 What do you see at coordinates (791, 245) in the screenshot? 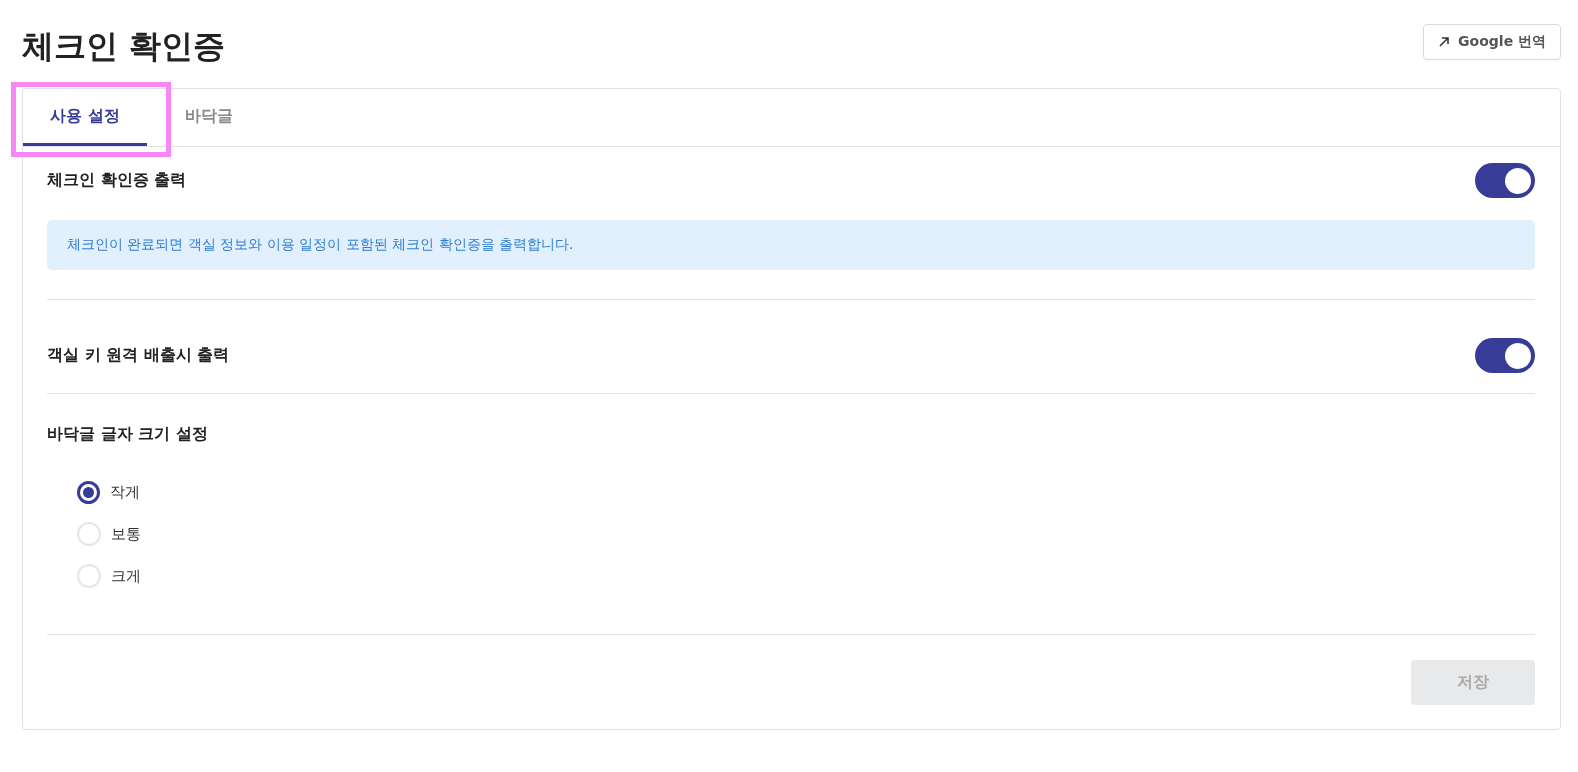
I see `info-message: 체크인이 완료되면 객실 정보와 이용 일정이 포함된 체크인 확인증을 출력합니다.` at bounding box center [791, 245].